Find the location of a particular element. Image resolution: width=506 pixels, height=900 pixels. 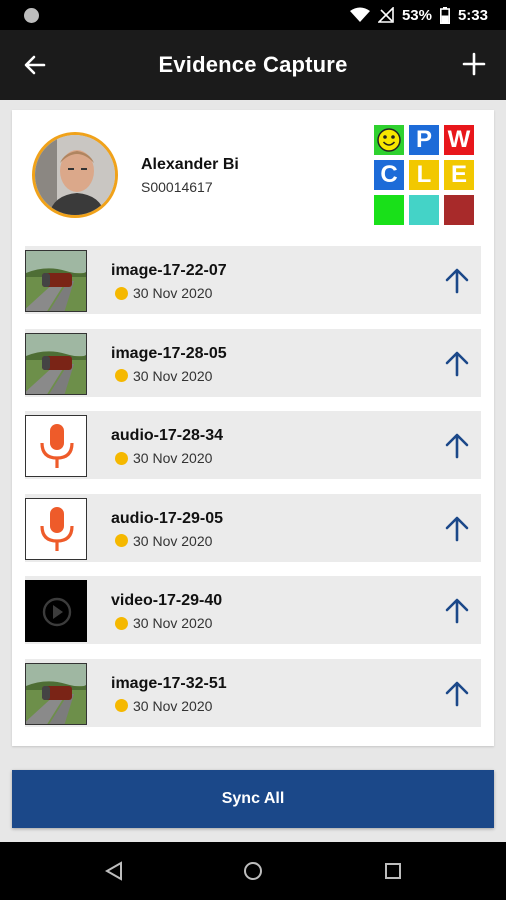

avatar is located at coordinates (75, 175).